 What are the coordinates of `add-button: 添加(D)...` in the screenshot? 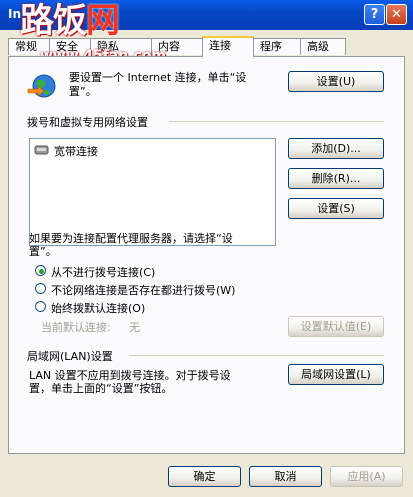 It's located at (336, 148).